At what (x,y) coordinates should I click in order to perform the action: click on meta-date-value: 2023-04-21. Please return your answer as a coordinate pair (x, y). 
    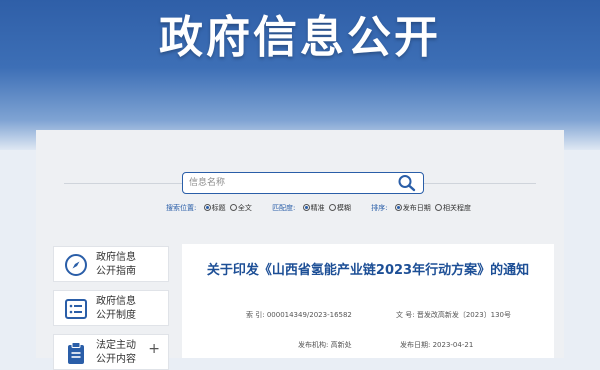
    Looking at the image, I should click on (453, 345).